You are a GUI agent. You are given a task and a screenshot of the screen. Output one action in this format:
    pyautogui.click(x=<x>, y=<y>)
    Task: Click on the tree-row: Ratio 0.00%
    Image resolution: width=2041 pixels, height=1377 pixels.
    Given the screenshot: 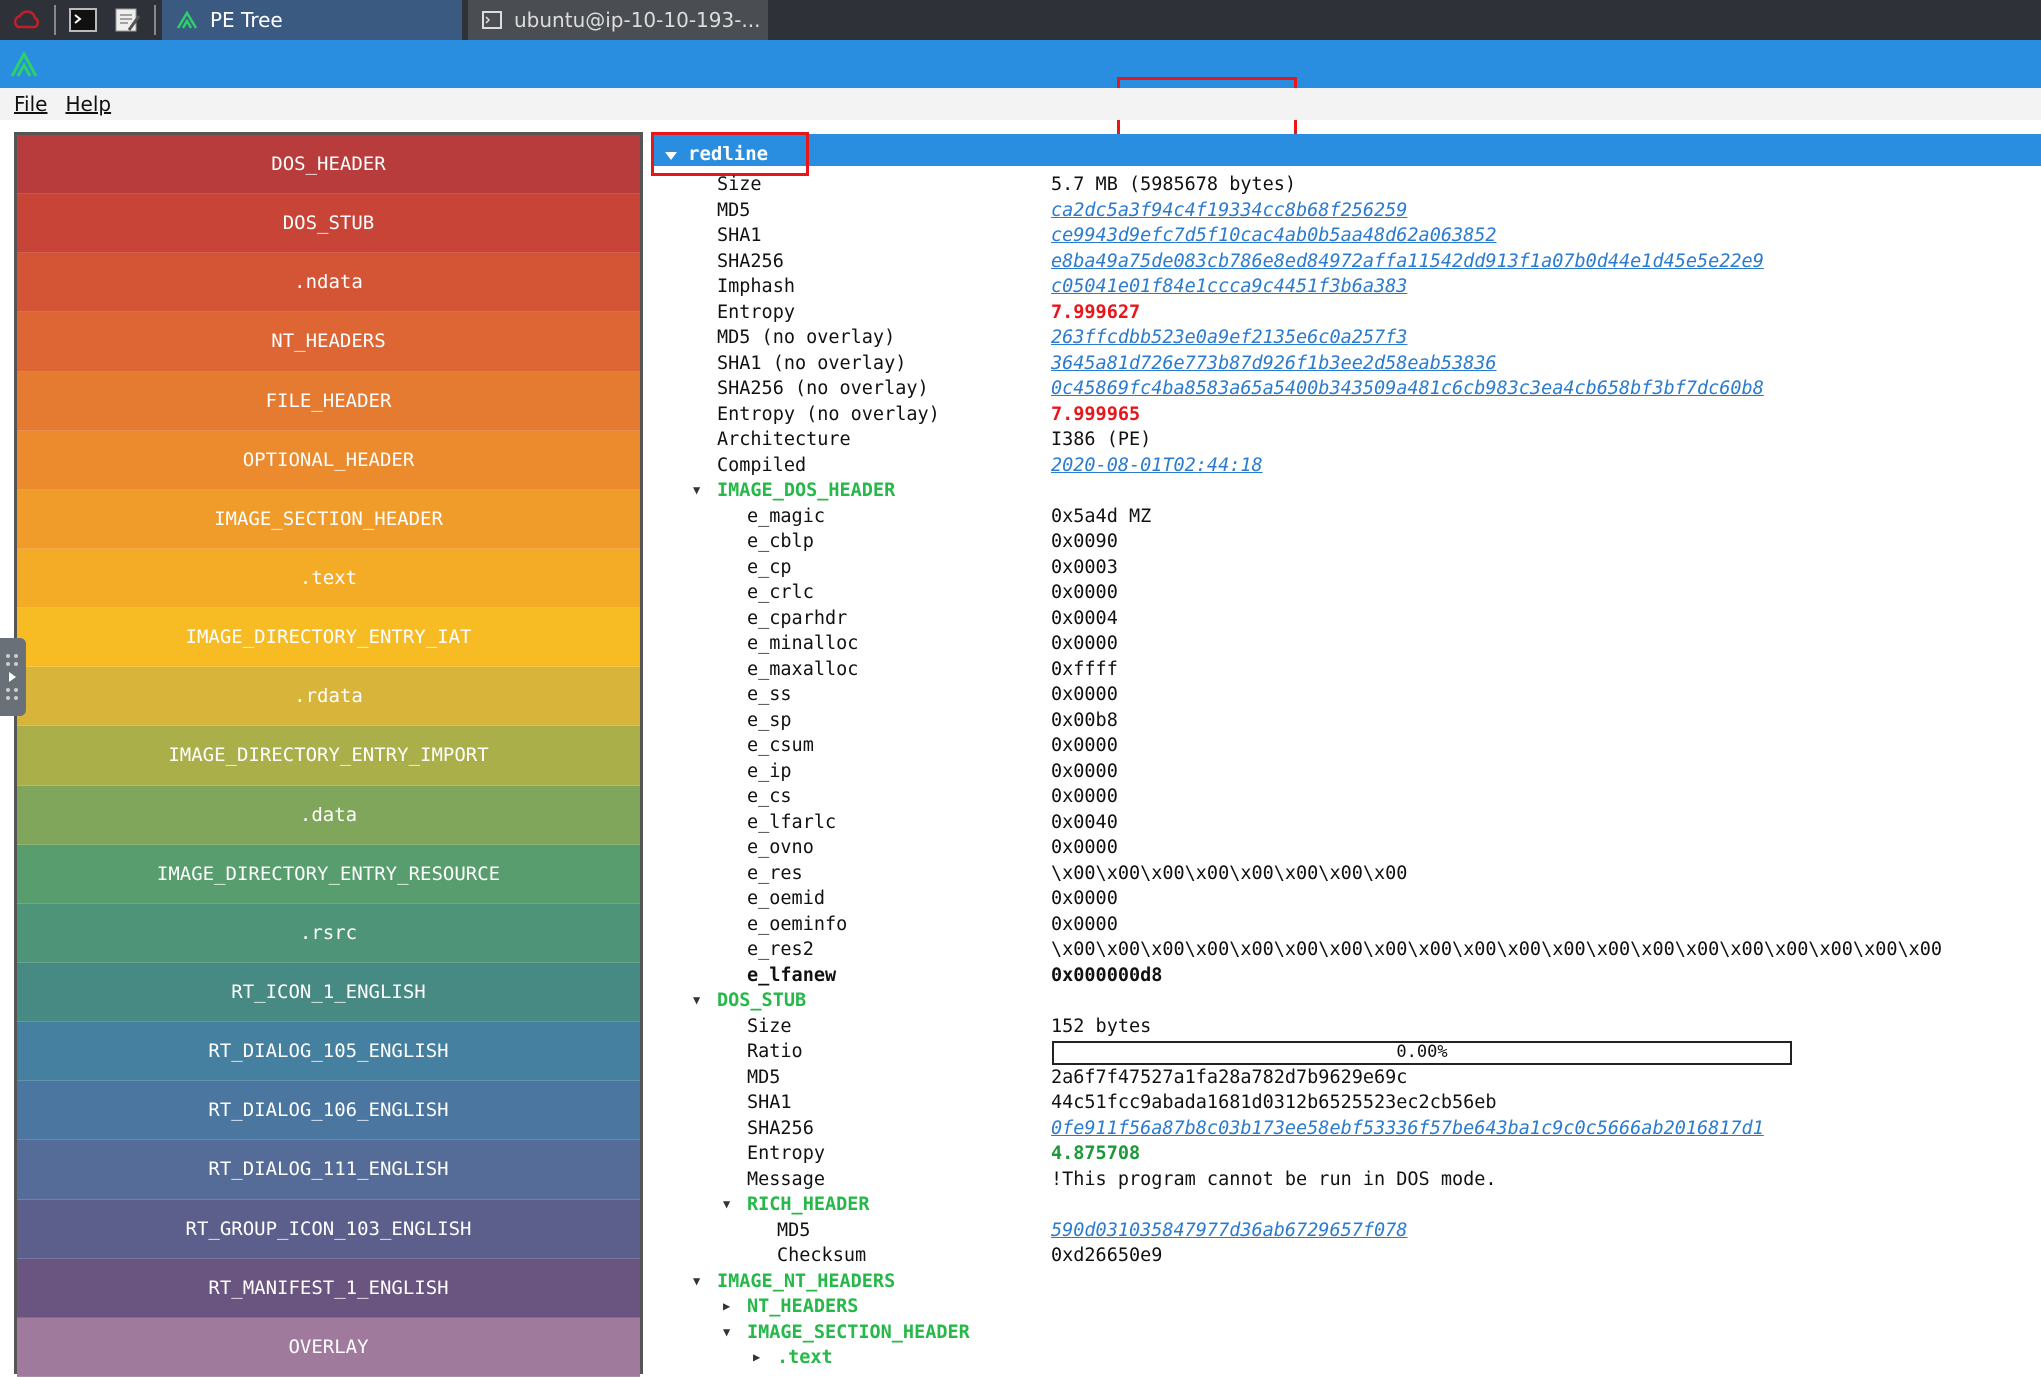 What is the action you would take?
    pyautogui.click(x=1346, y=1052)
    